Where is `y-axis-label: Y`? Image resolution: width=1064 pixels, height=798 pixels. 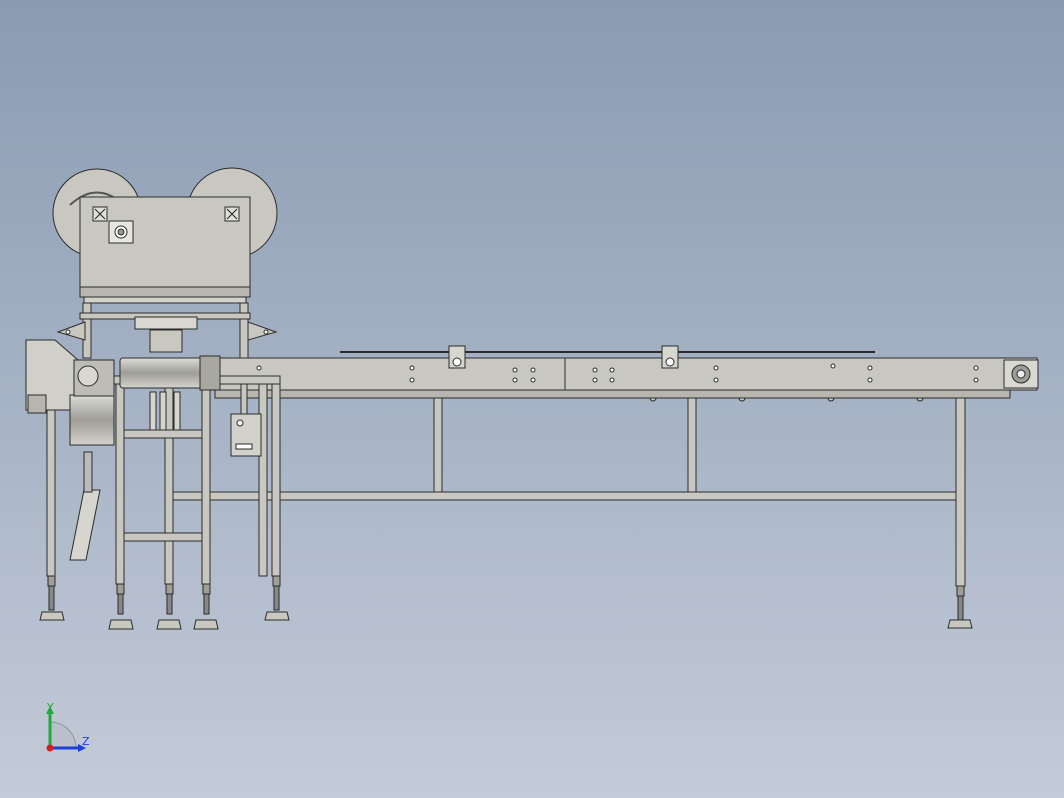
y-axis-label: Y is located at coordinates (50, 707).